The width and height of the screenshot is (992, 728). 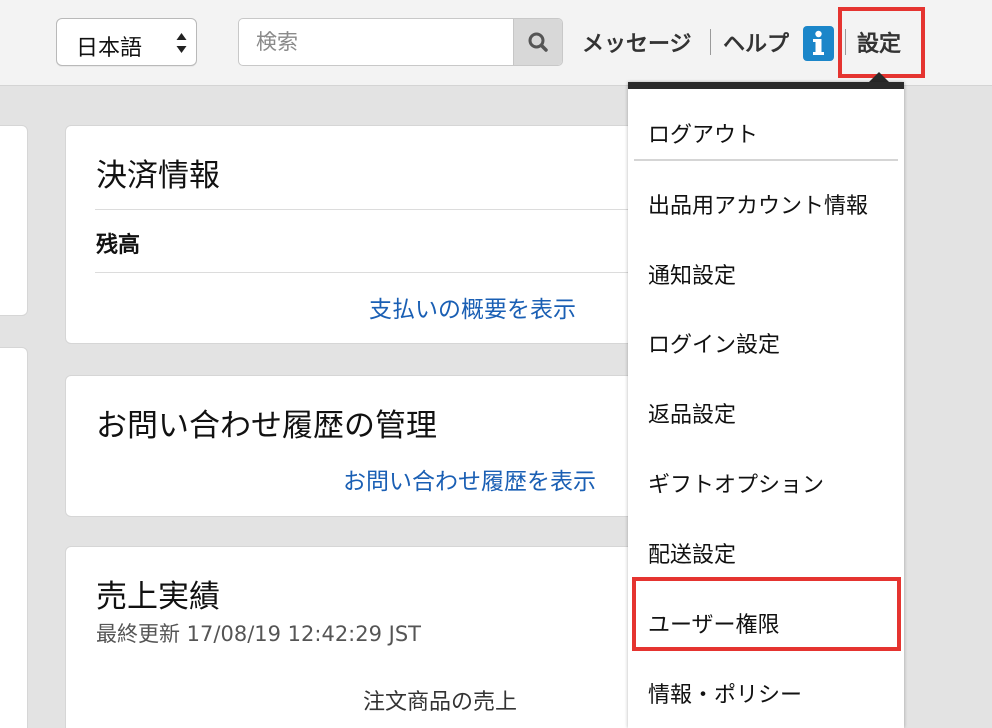 I want to click on menu-item-login-settings: ログイン設定, so click(x=714, y=343).